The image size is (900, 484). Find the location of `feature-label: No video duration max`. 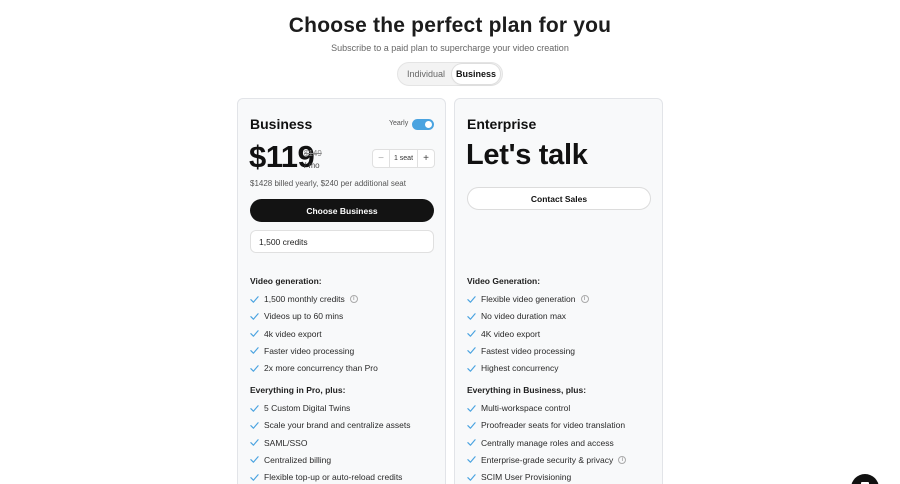

feature-label: No video duration max is located at coordinates (524, 316).